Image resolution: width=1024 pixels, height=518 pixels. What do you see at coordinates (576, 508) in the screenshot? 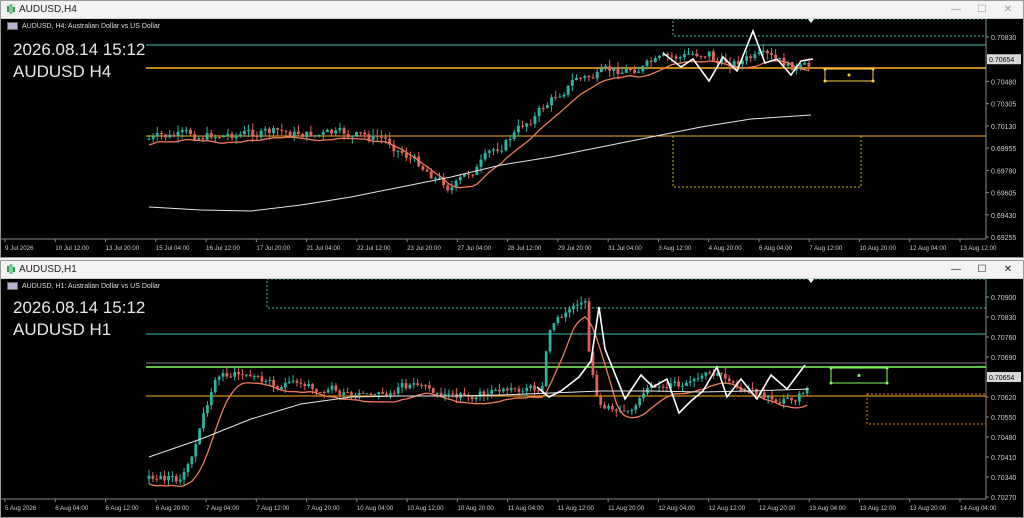
I see `time-tick-label: 11 Aug 12:00` at bounding box center [576, 508].